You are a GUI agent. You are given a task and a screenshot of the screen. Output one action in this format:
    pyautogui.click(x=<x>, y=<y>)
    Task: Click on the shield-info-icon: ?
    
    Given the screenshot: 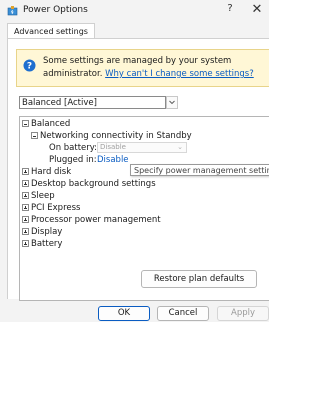 What is the action you would take?
    pyautogui.click(x=29, y=65)
    